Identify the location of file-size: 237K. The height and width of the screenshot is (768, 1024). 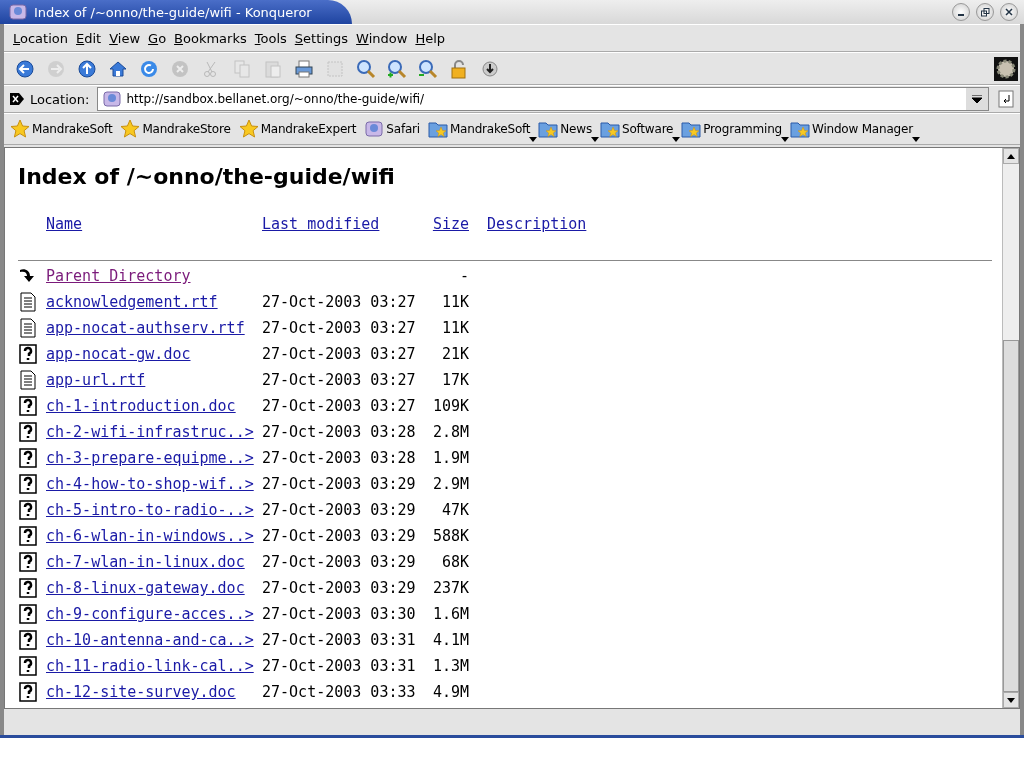
(450, 588).